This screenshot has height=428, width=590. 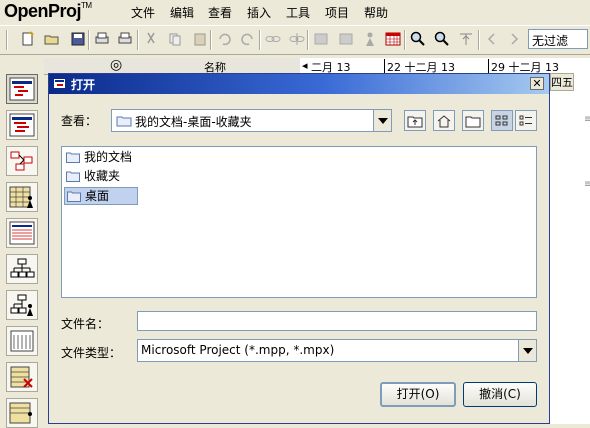 I want to click on undo-icon, so click(x=224, y=39).